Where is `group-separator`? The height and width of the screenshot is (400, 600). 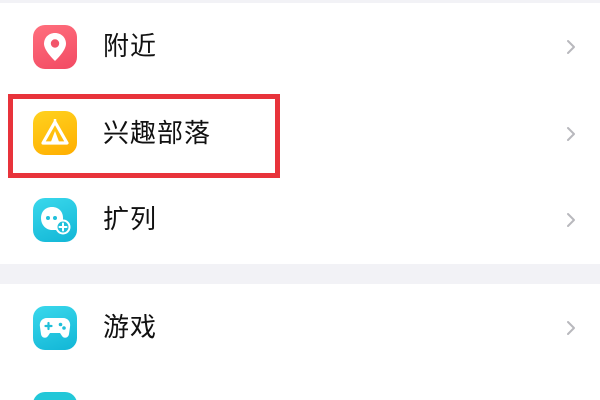
group-separator is located at coordinates (300, 274).